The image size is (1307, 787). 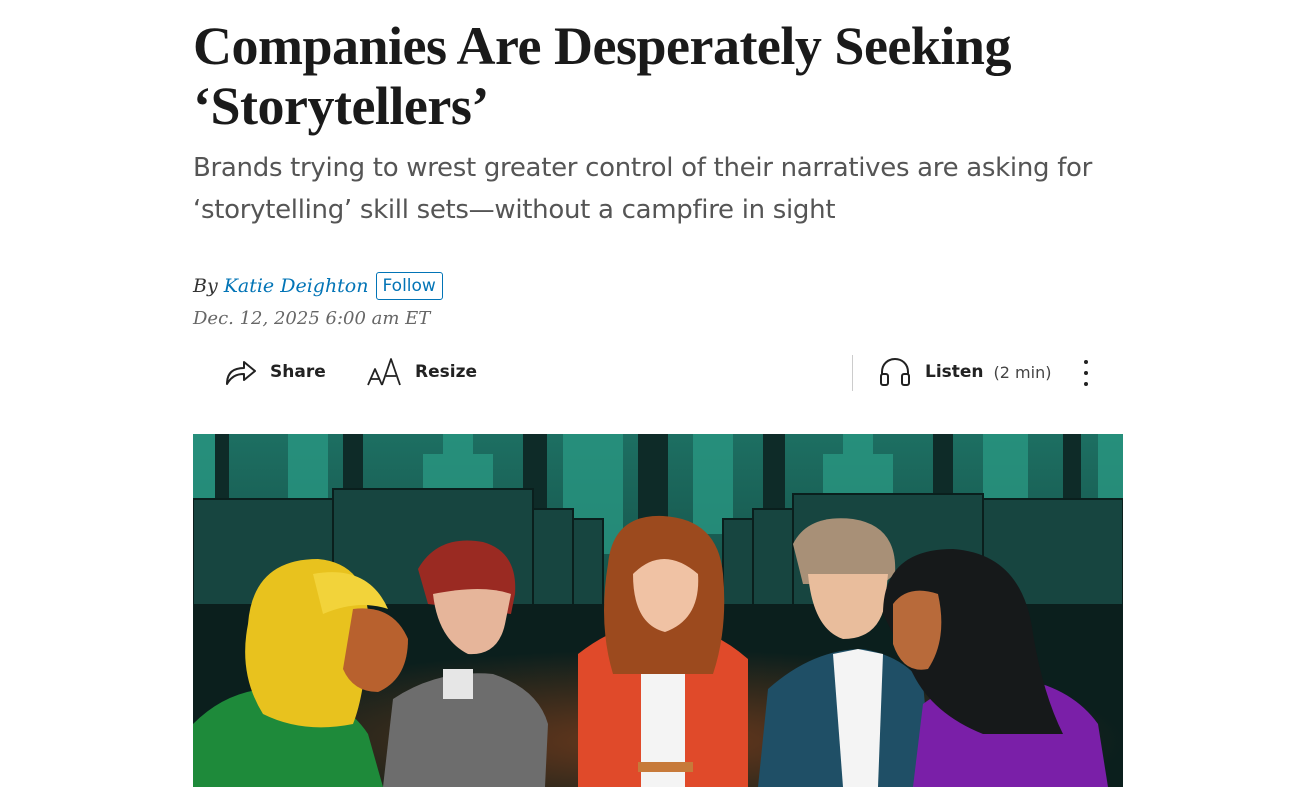 I want to click on timestamp: Dec. 12, 2025 6:00 am ET, so click(x=312, y=318).